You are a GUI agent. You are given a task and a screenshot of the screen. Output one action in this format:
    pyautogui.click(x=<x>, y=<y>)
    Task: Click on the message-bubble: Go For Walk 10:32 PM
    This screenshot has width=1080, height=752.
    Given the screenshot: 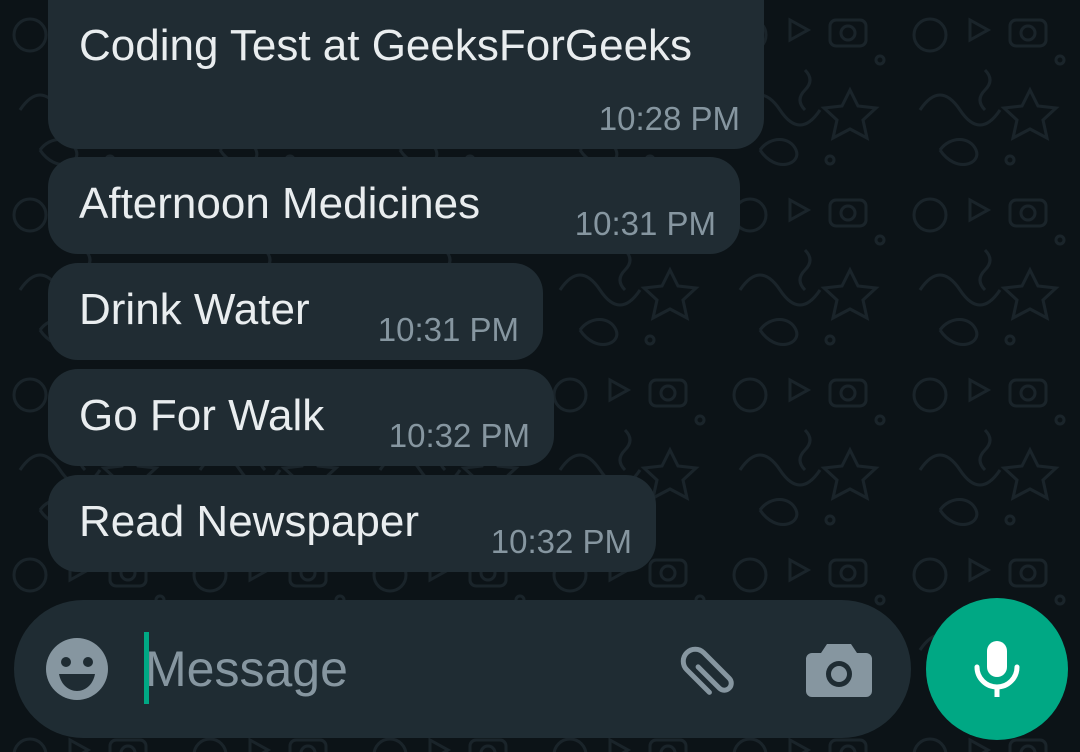 What is the action you would take?
    pyautogui.click(x=301, y=417)
    